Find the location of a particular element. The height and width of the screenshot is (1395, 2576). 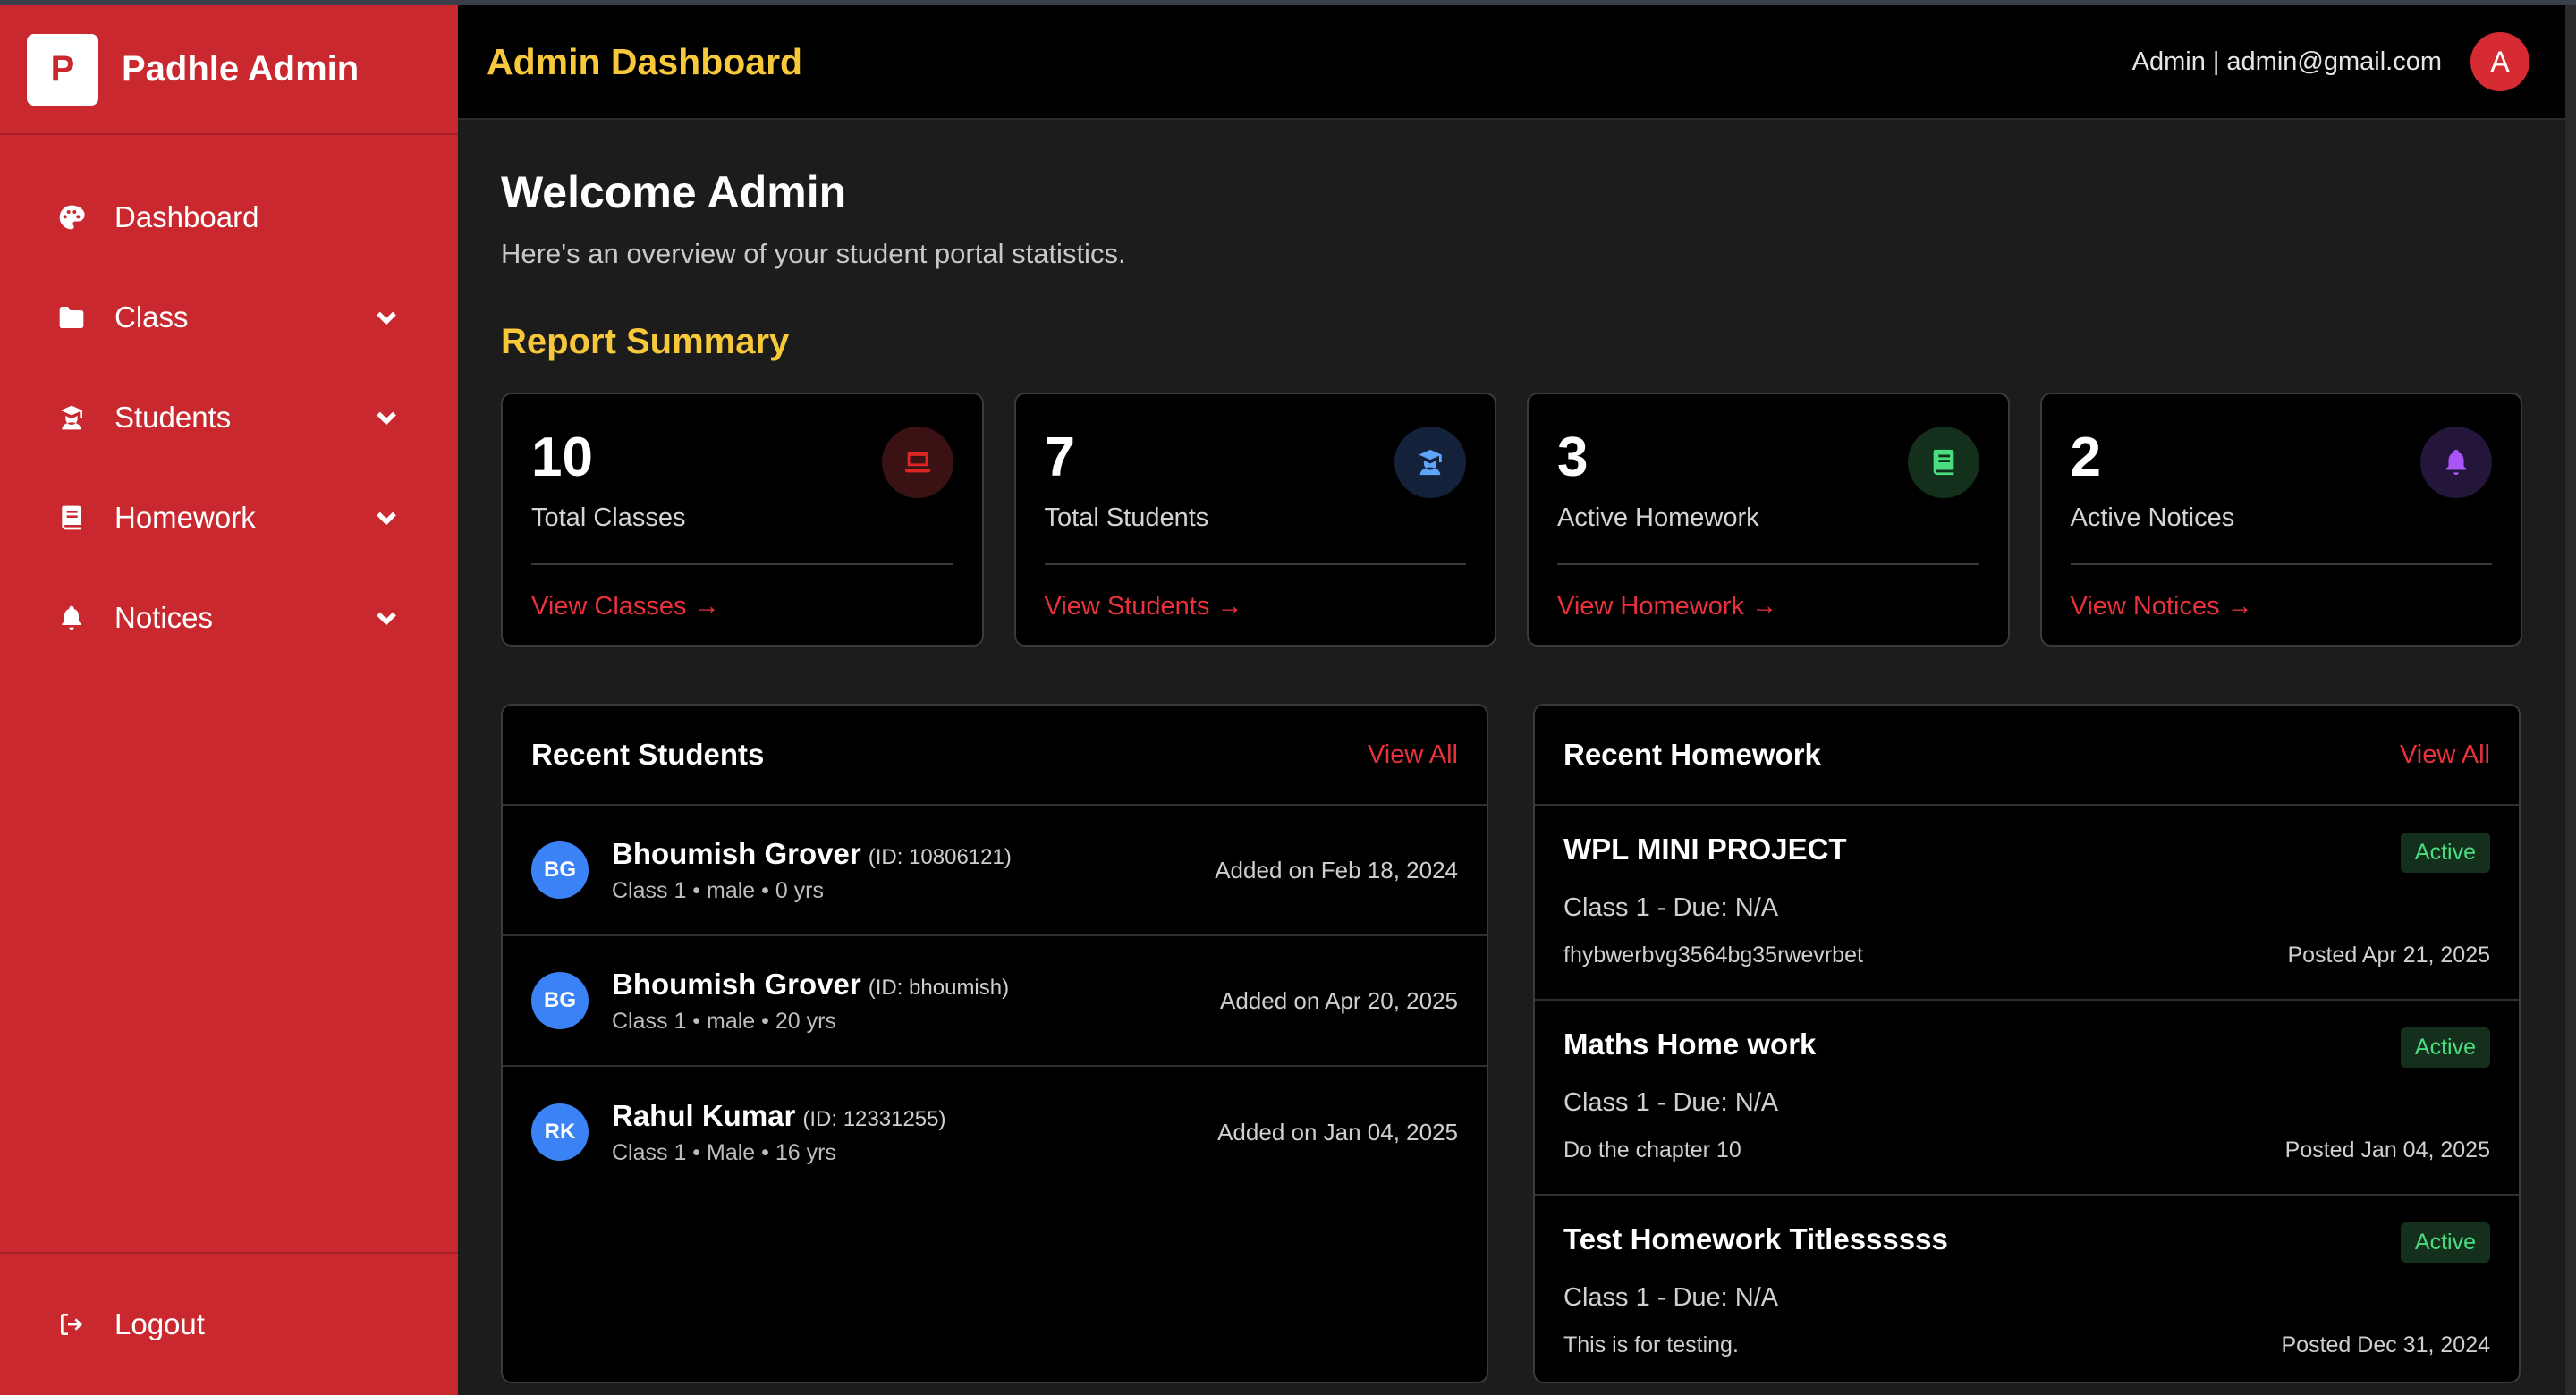

user-role: Admin is located at coordinates (2168, 61).